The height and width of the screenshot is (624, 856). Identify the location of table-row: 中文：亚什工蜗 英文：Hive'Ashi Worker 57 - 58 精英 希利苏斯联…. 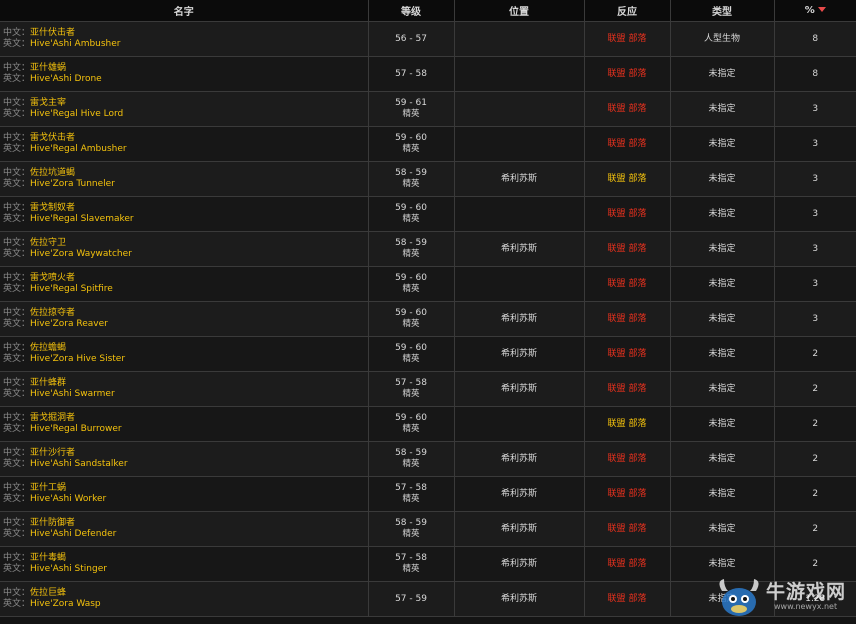
(428, 494).